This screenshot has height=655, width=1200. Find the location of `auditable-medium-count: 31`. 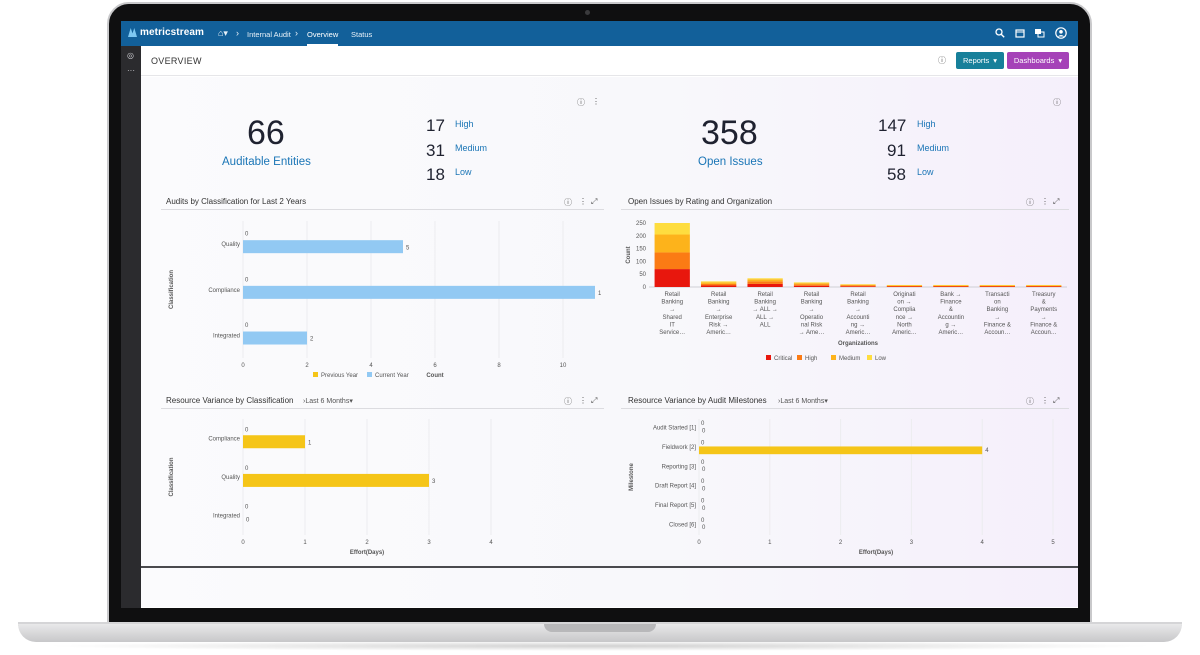

auditable-medium-count: 31 is located at coordinates (435, 150).